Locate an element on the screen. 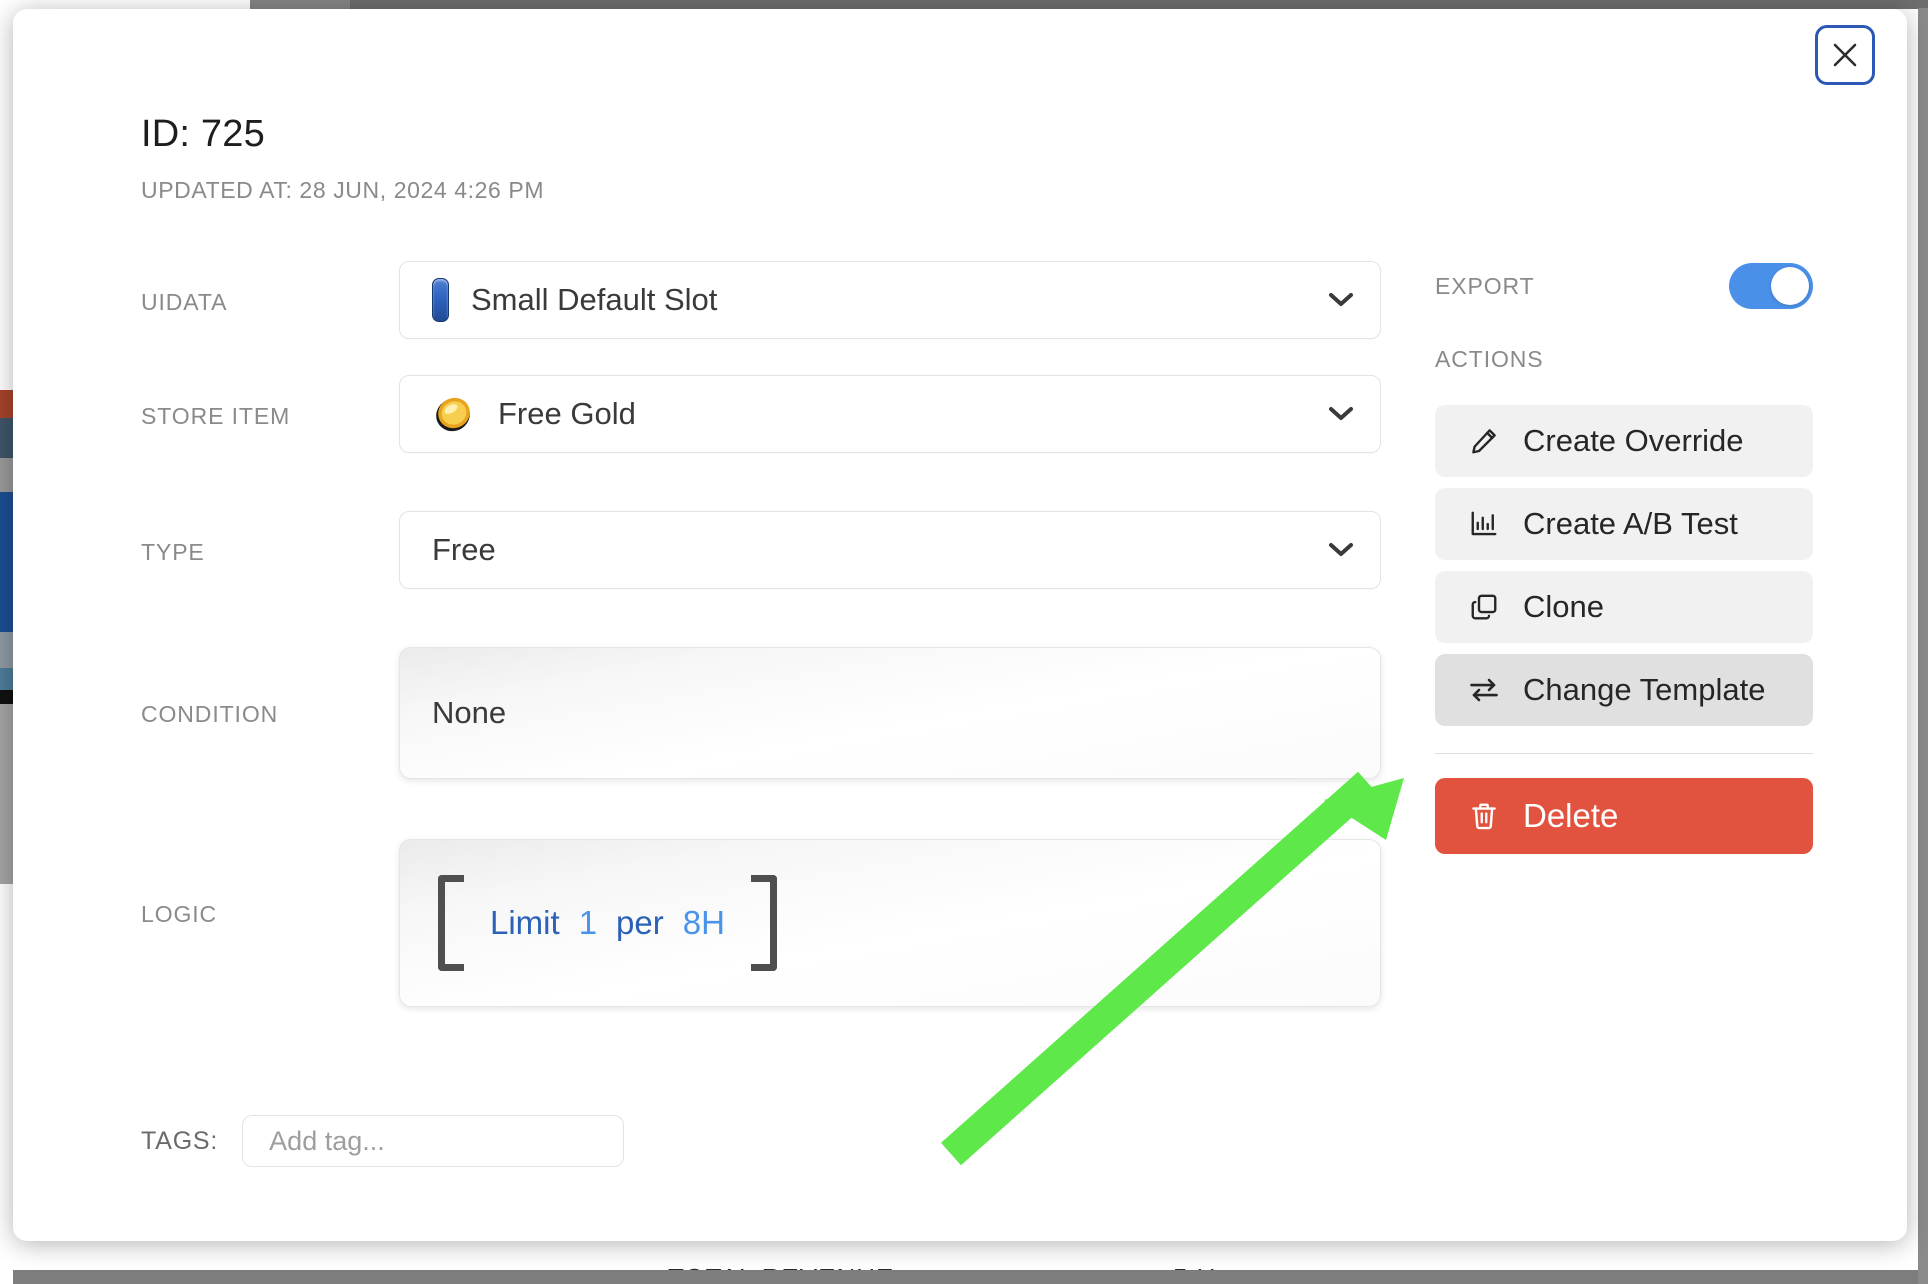 The width and height of the screenshot is (1928, 1284). store-item-select: Free Gold is located at coordinates (890, 414).